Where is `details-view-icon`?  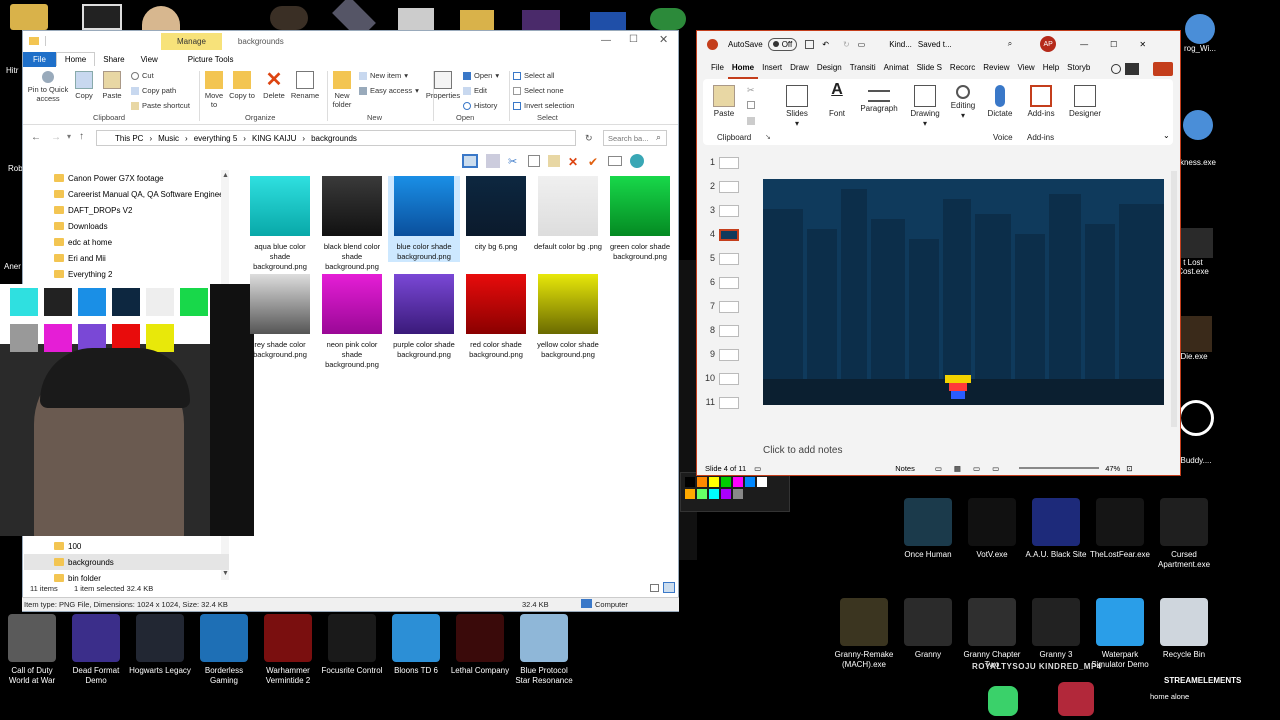 details-view-icon is located at coordinates (654, 588).